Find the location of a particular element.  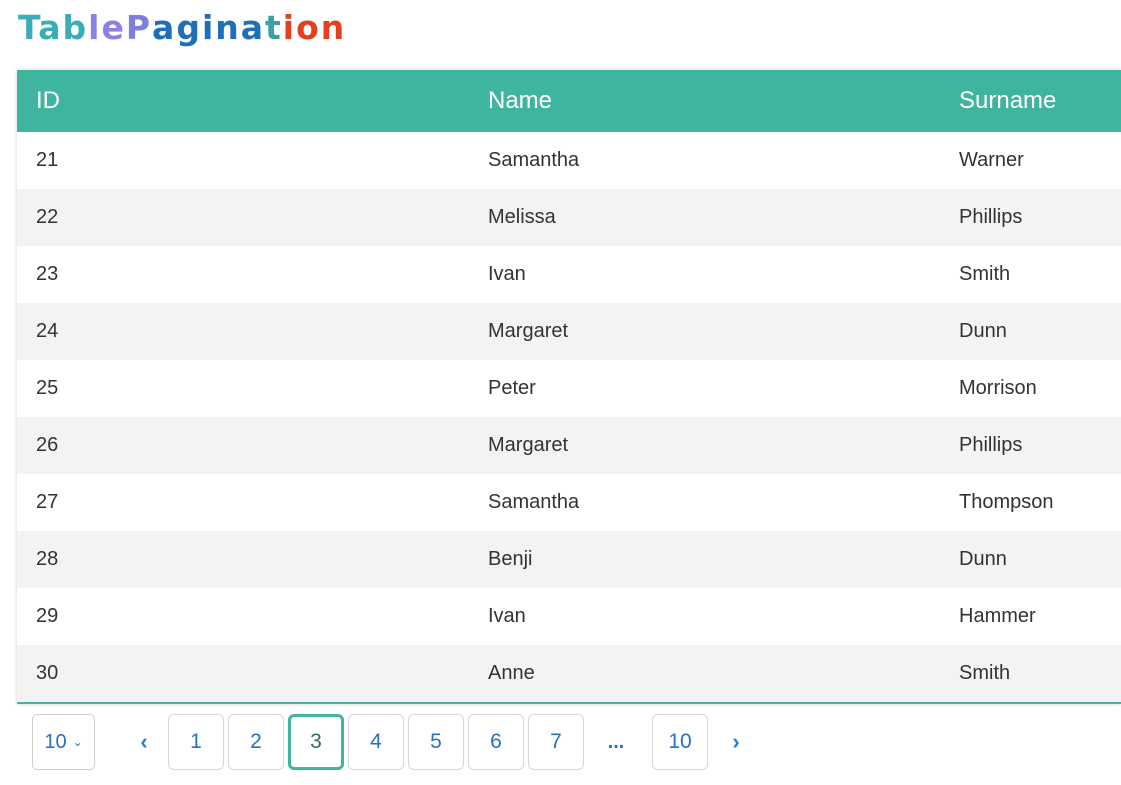

cell-id: 29 is located at coordinates (47, 616).